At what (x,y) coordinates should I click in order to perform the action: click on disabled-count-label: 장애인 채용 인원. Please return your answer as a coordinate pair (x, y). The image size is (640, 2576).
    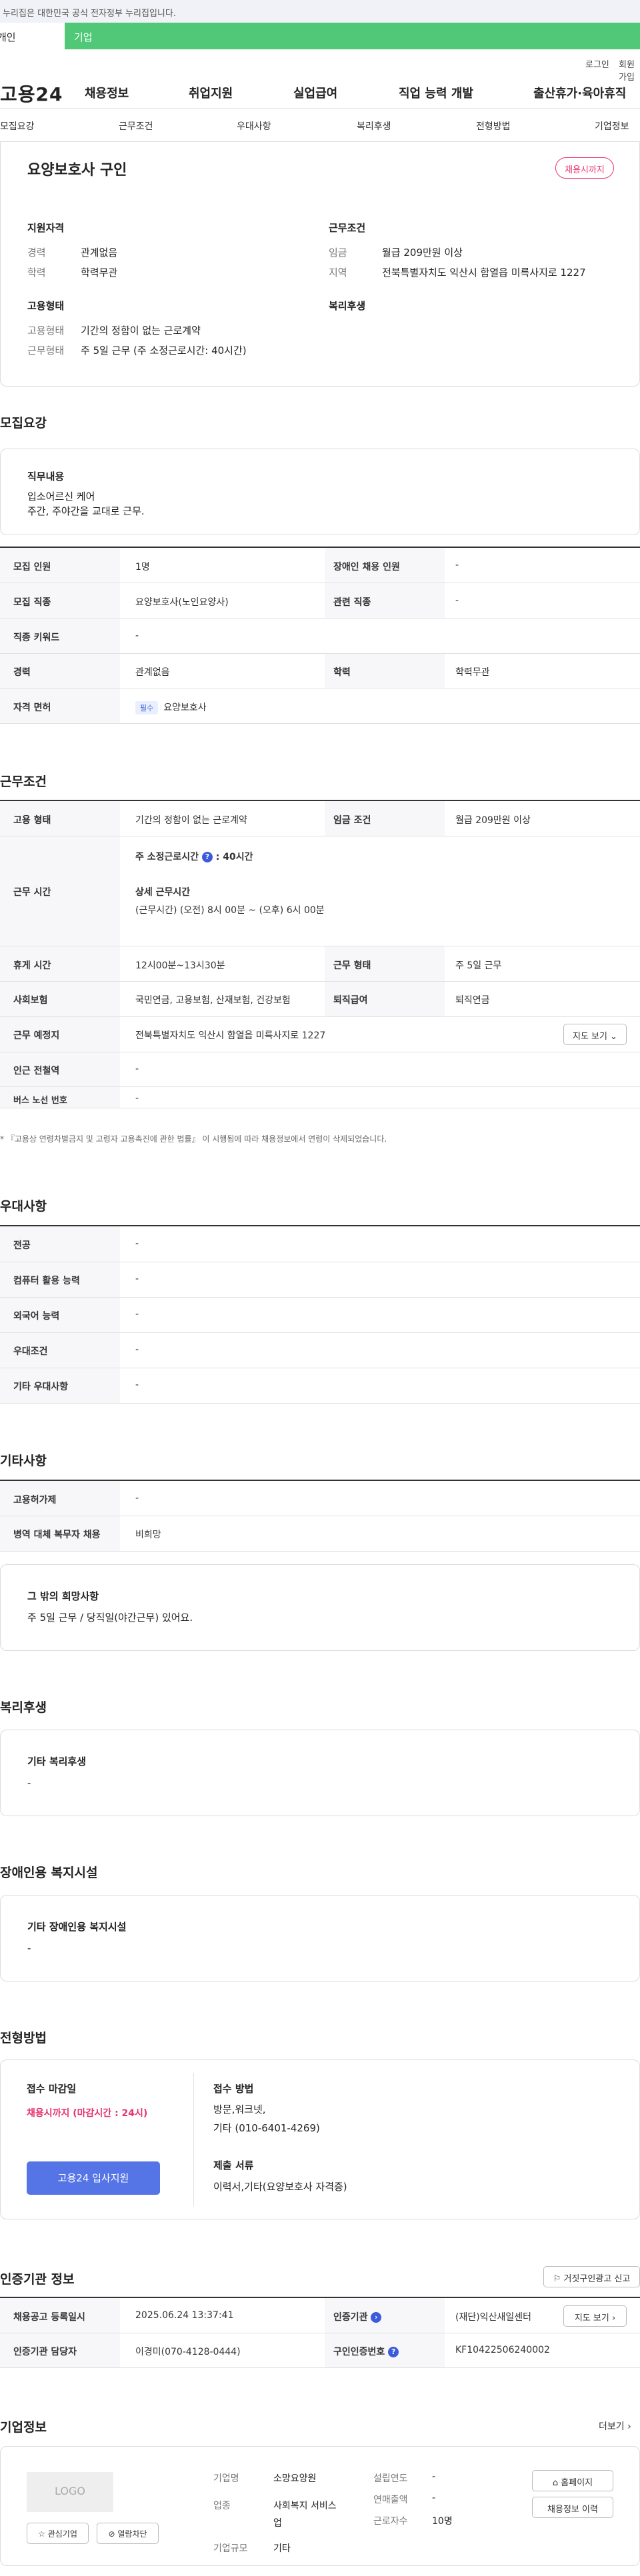
    Looking at the image, I should click on (366, 567).